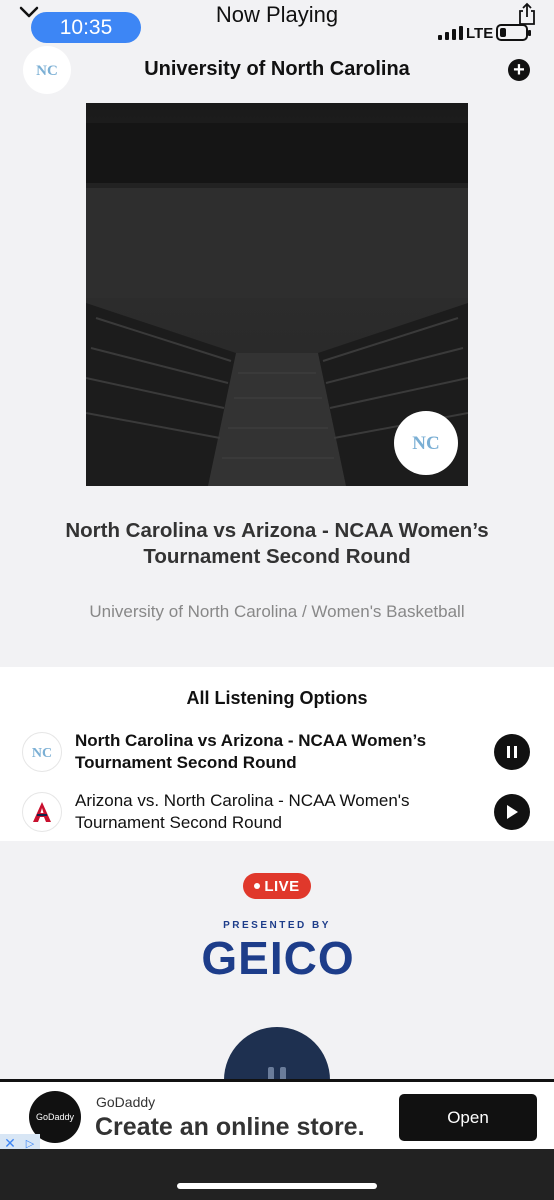 Image resolution: width=554 pixels, height=1200 pixels. I want to click on share-icon, so click(527, 14).